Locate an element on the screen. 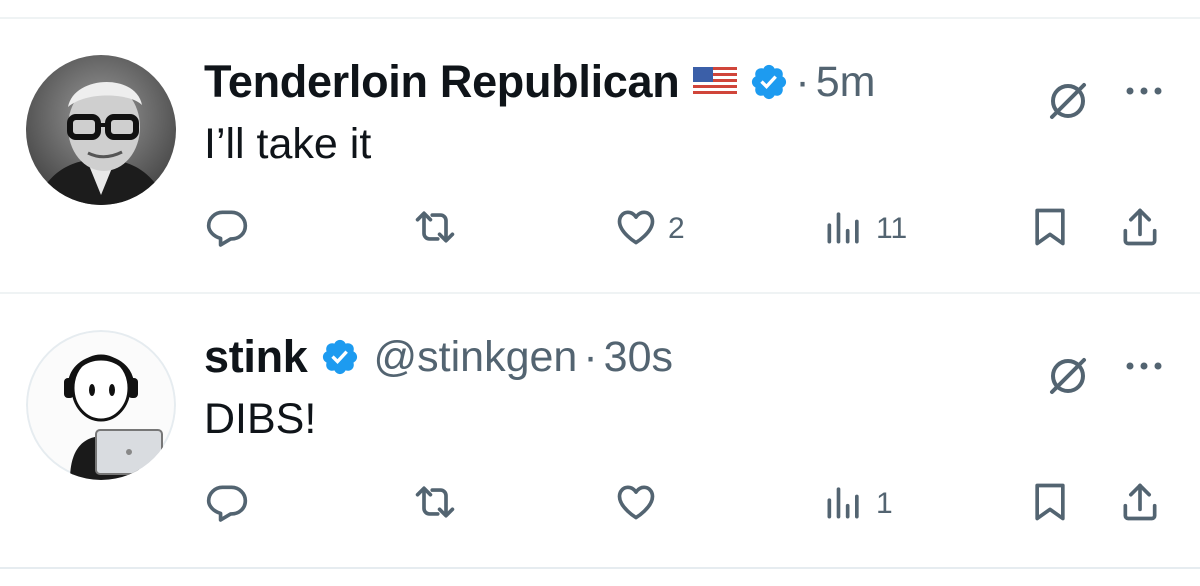  tweet-header: Tenderloin Republican · 5m is located at coordinates (539, 82).